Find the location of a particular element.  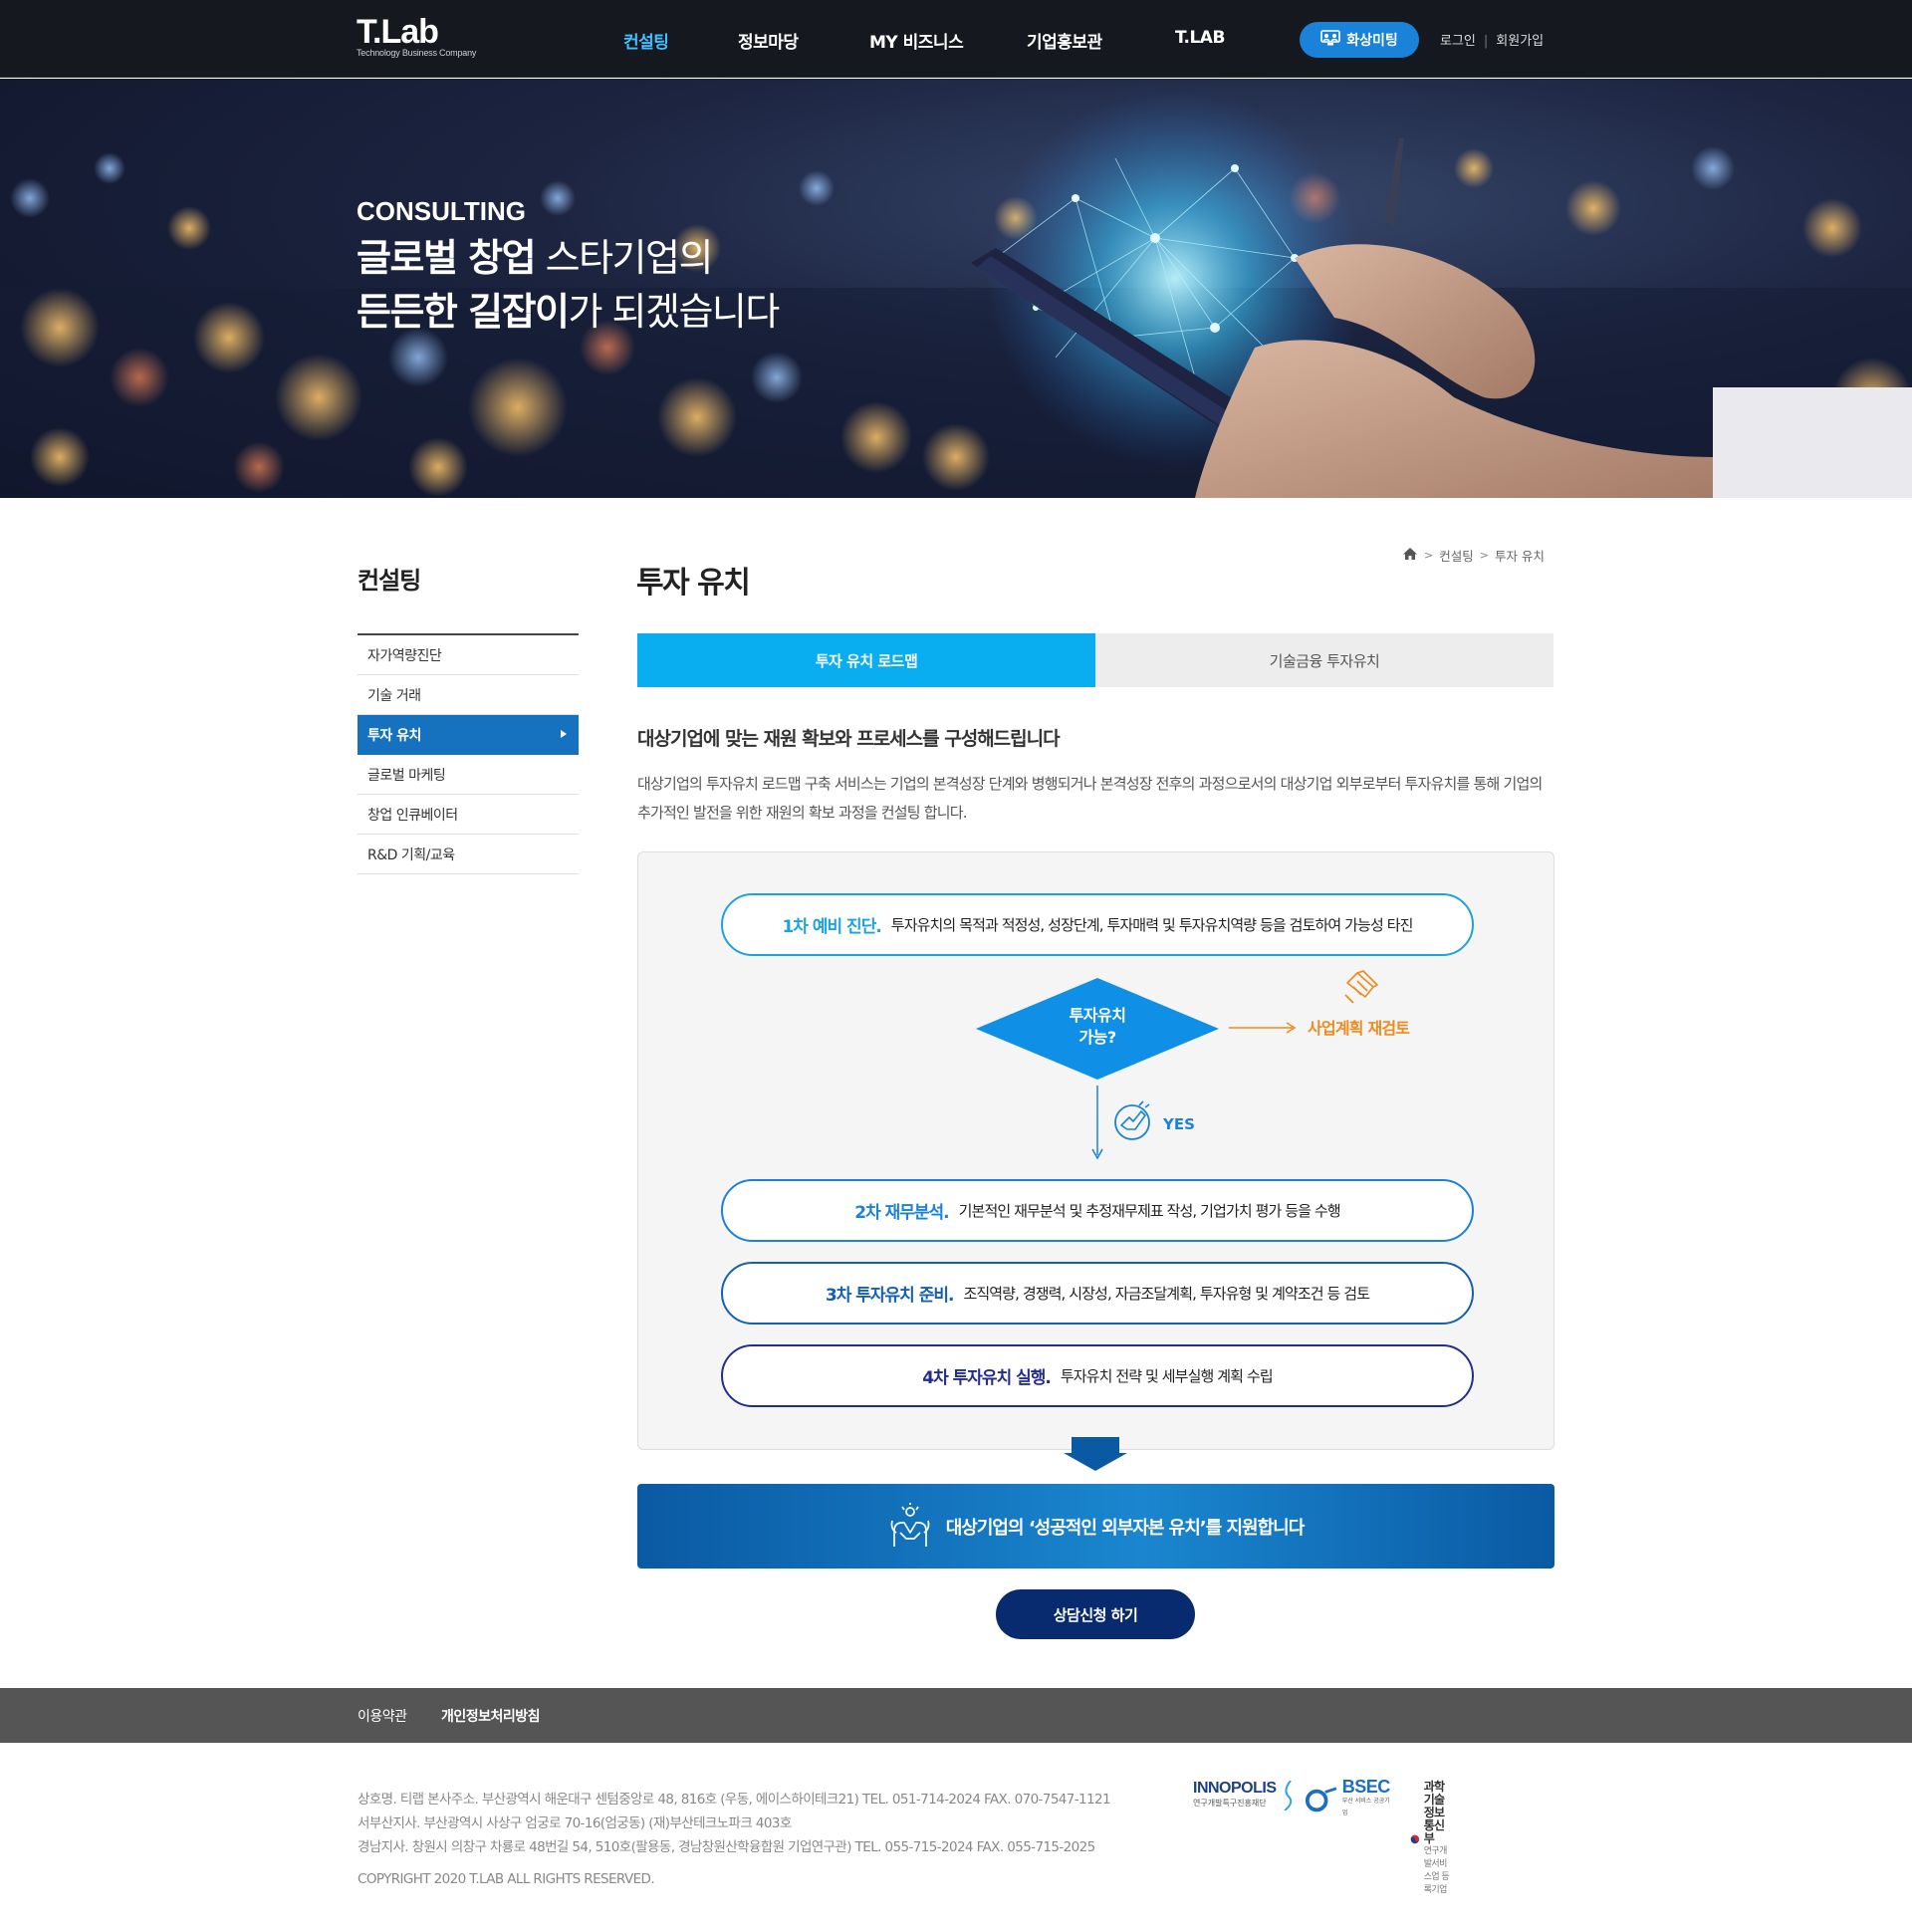

decision-diamond: 투자유치 가능? is located at coordinates (1097, 1029).